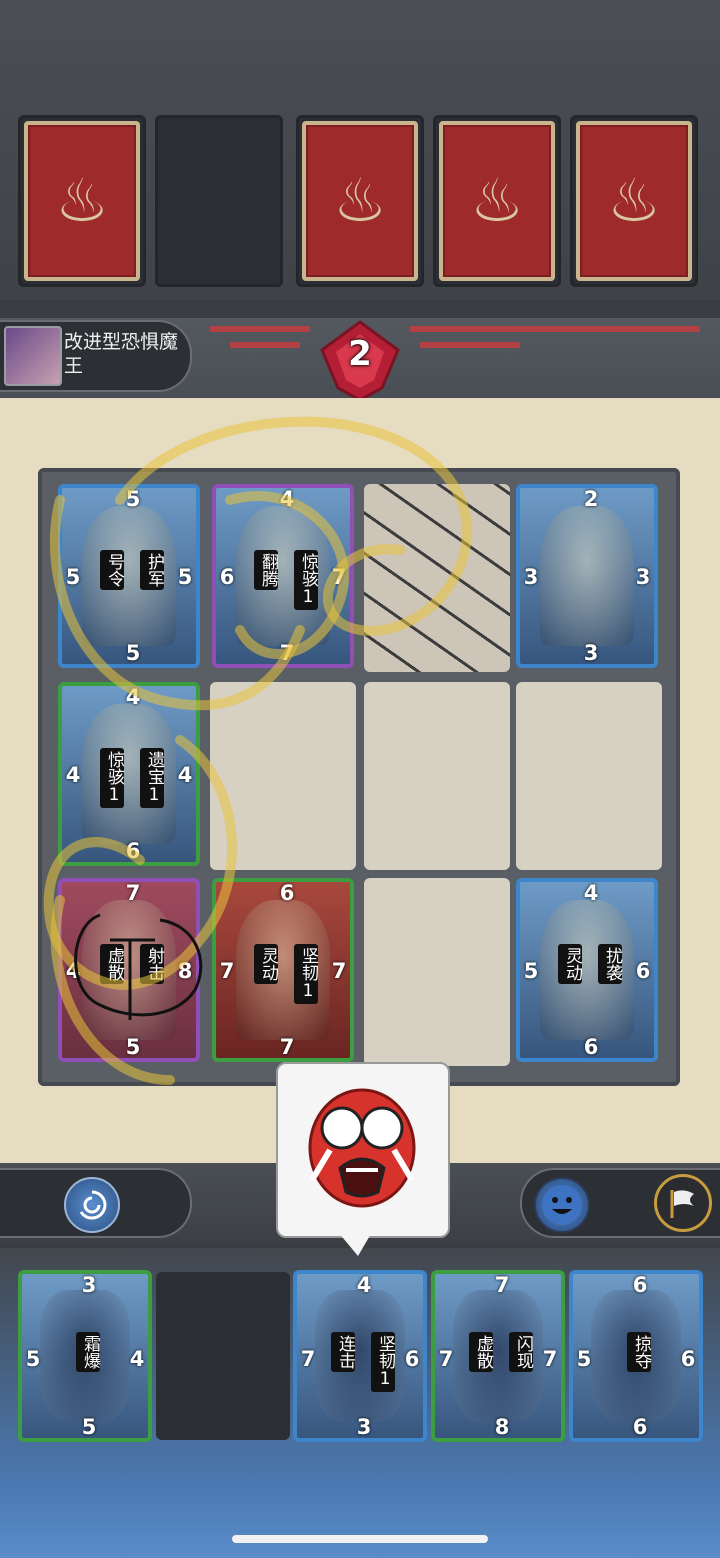  Describe the element at coordinates (129, 970) in the screenshot. I see `board-card: 7 4 8 5 虚散 射击` at that location.